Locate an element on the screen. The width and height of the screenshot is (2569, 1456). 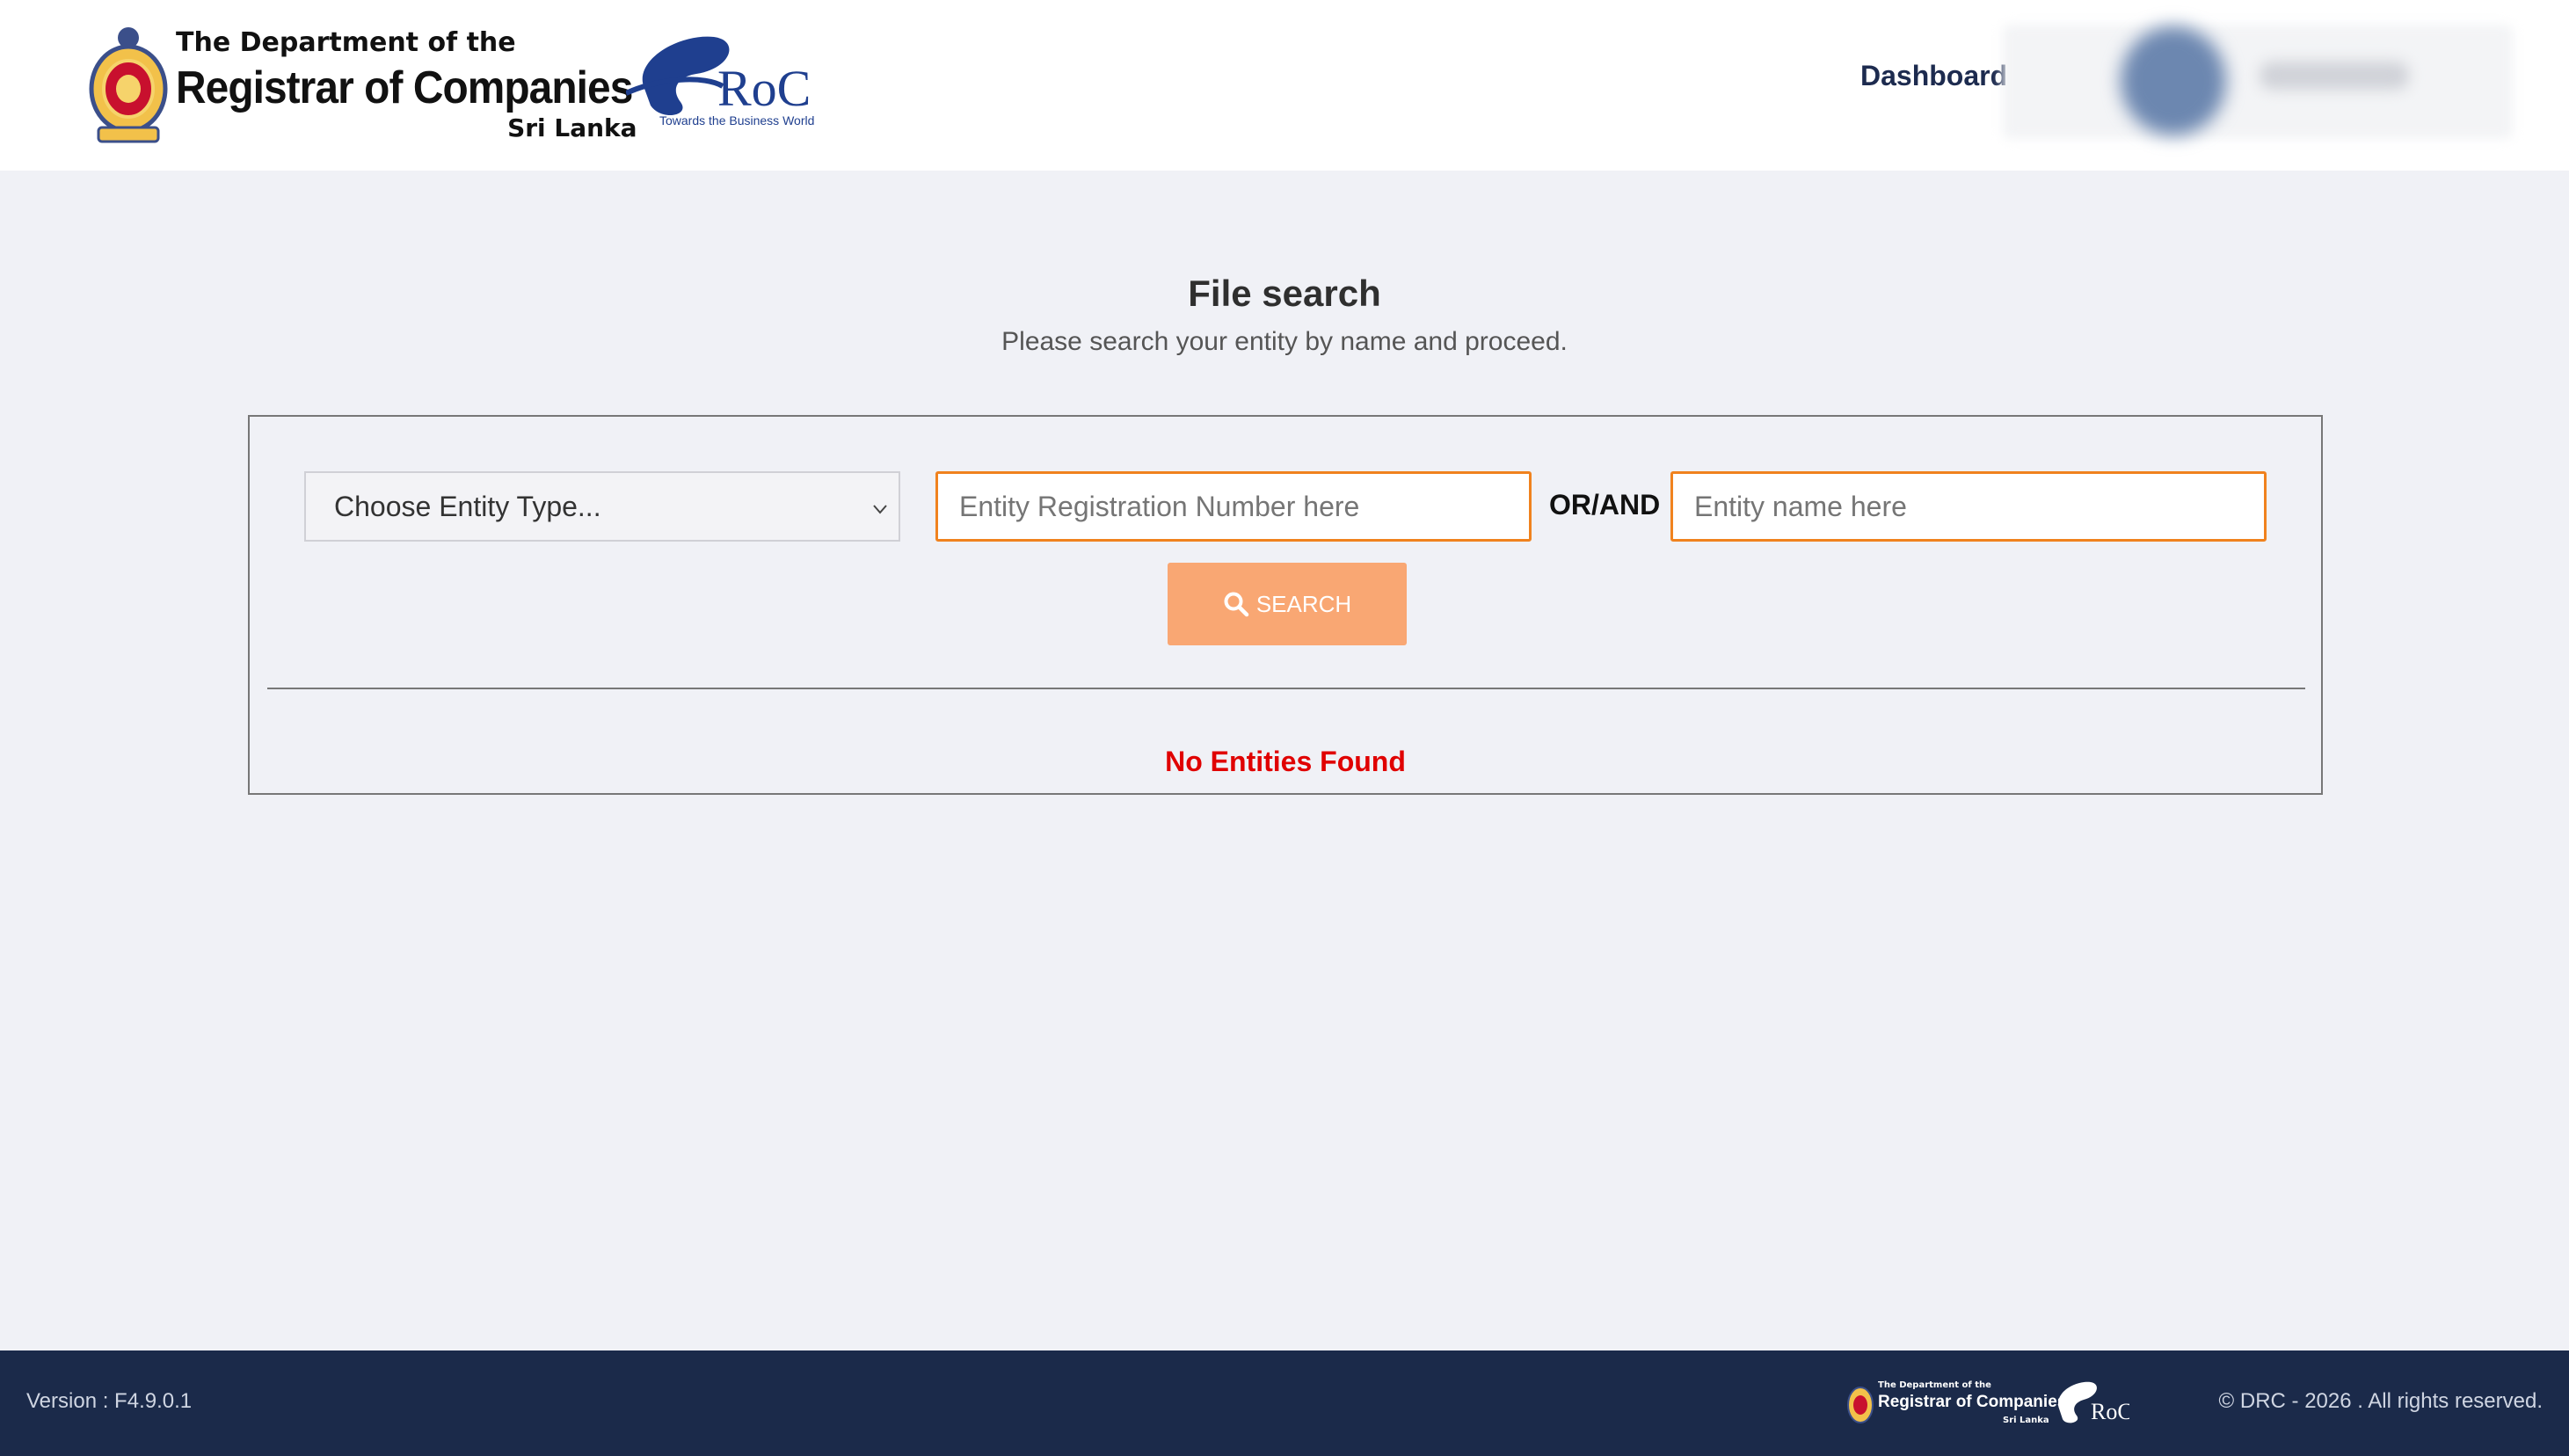
footer-logo-line3: Sri Lanka is located at coordinates (2026, 1420).